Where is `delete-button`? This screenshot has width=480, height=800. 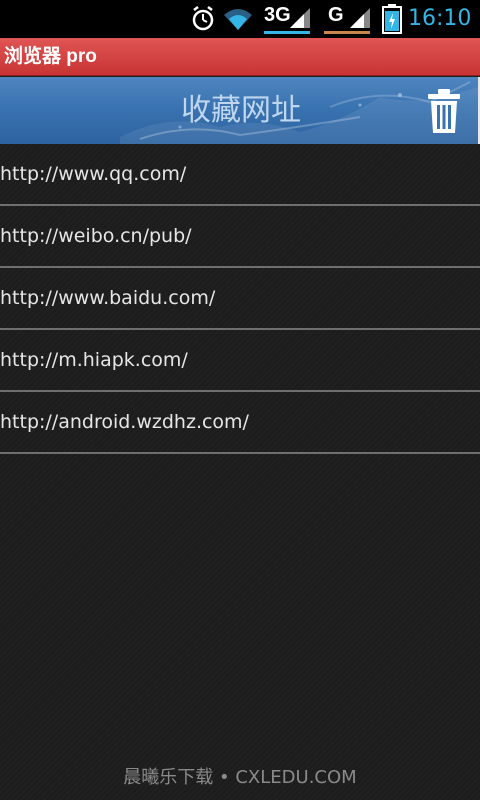
delete-button is located at coordinates (444, 111).